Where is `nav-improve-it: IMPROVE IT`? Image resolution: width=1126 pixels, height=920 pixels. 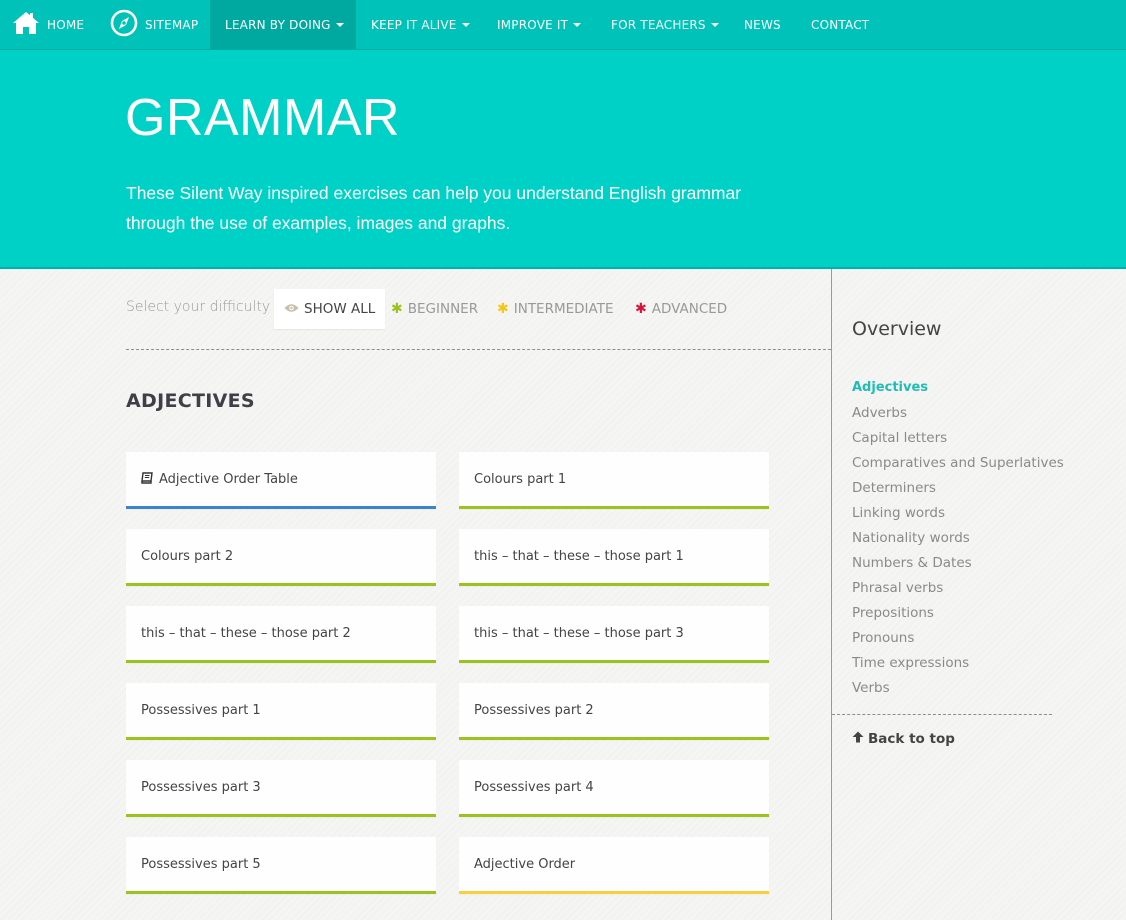
nav-improve-it: IMPROVE IT is located at coordinates (539, 24).